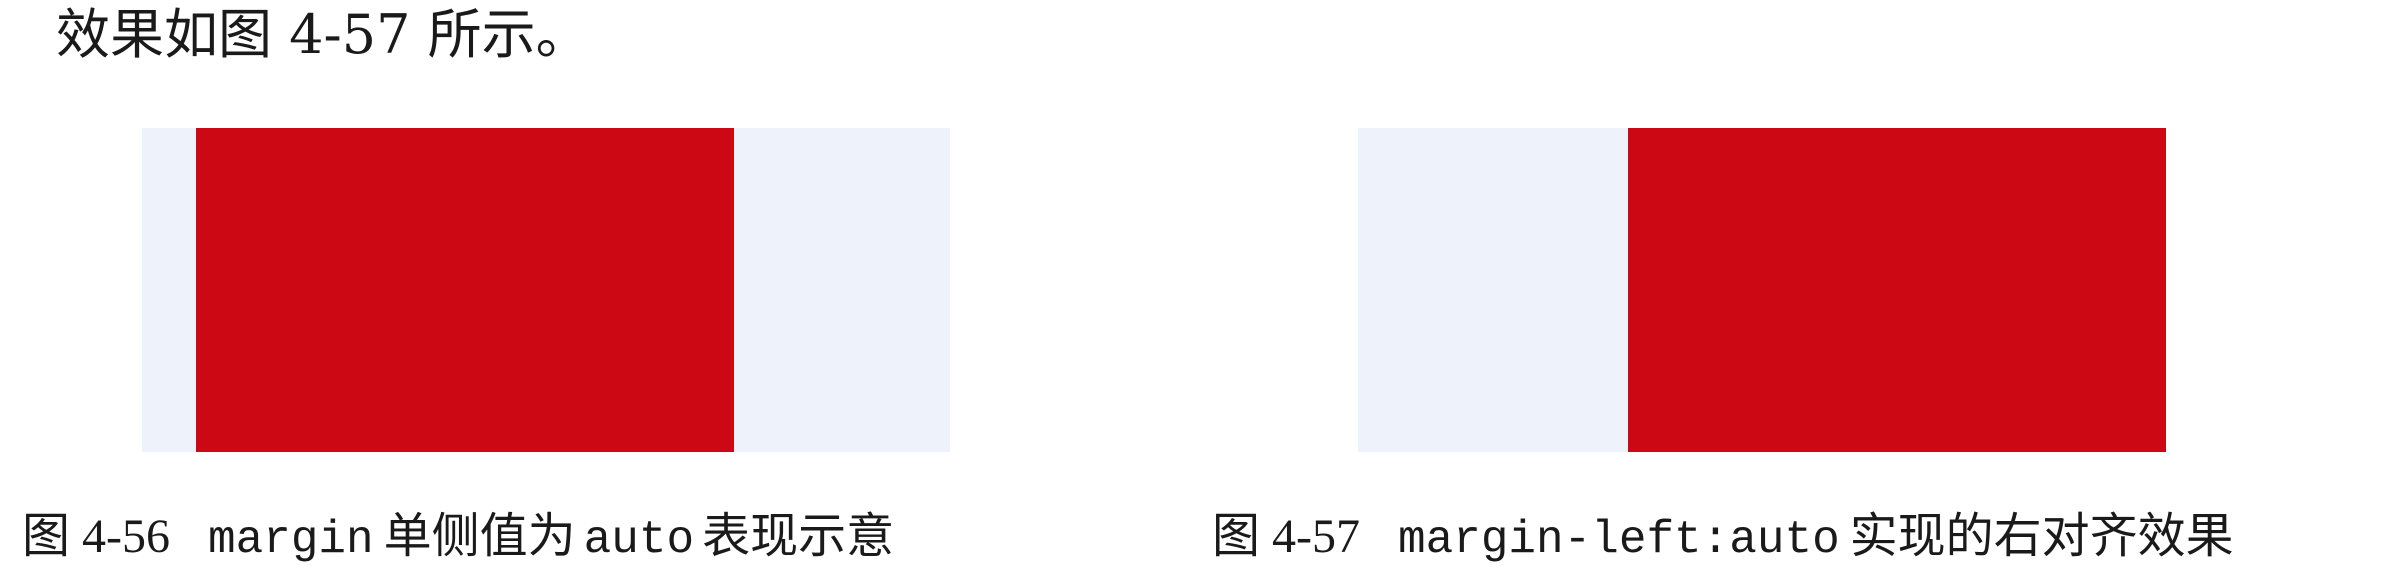 Image resolution: width=2406 pixels, height=580 pixels. I want to click on figure-4-56-number: 图 4-56, so click(96, 536).